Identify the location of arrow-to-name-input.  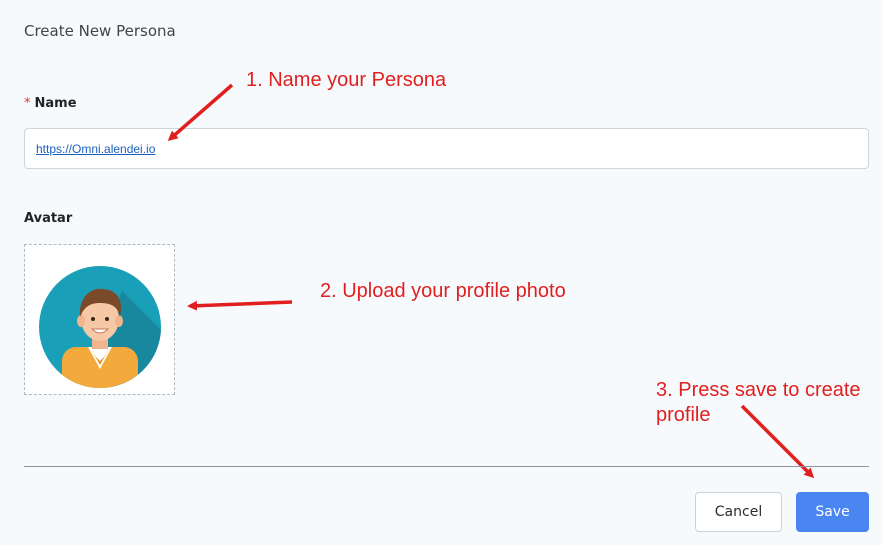
(200, 112).